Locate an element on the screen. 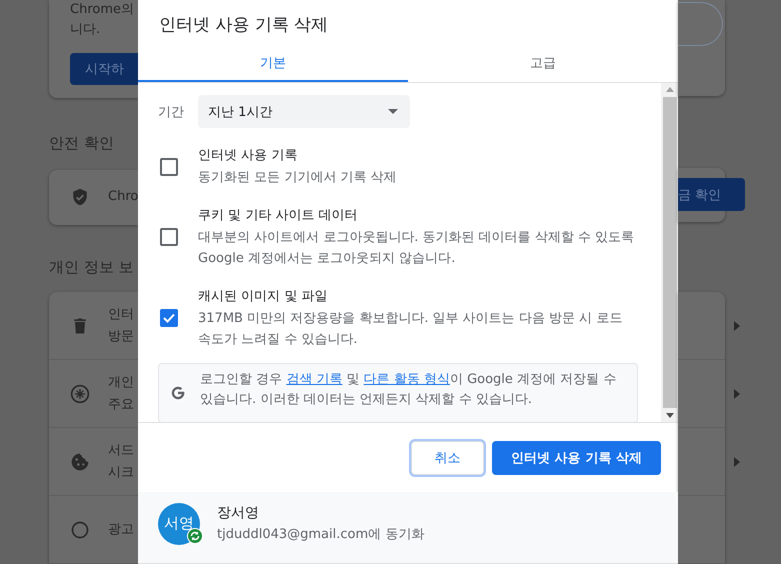 This screenshot has width=781, height=564. delete-button: 인터넷 사용 기록 삭제 is located at coordinates (576, 458).